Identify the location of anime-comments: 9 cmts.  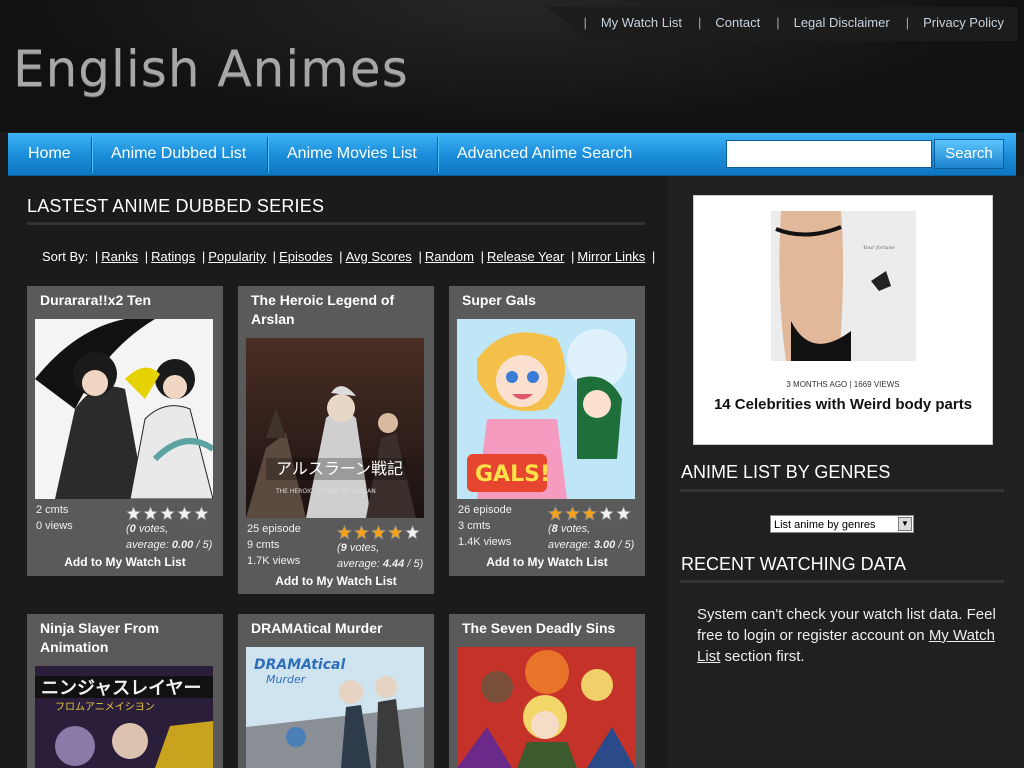
(263, 545).